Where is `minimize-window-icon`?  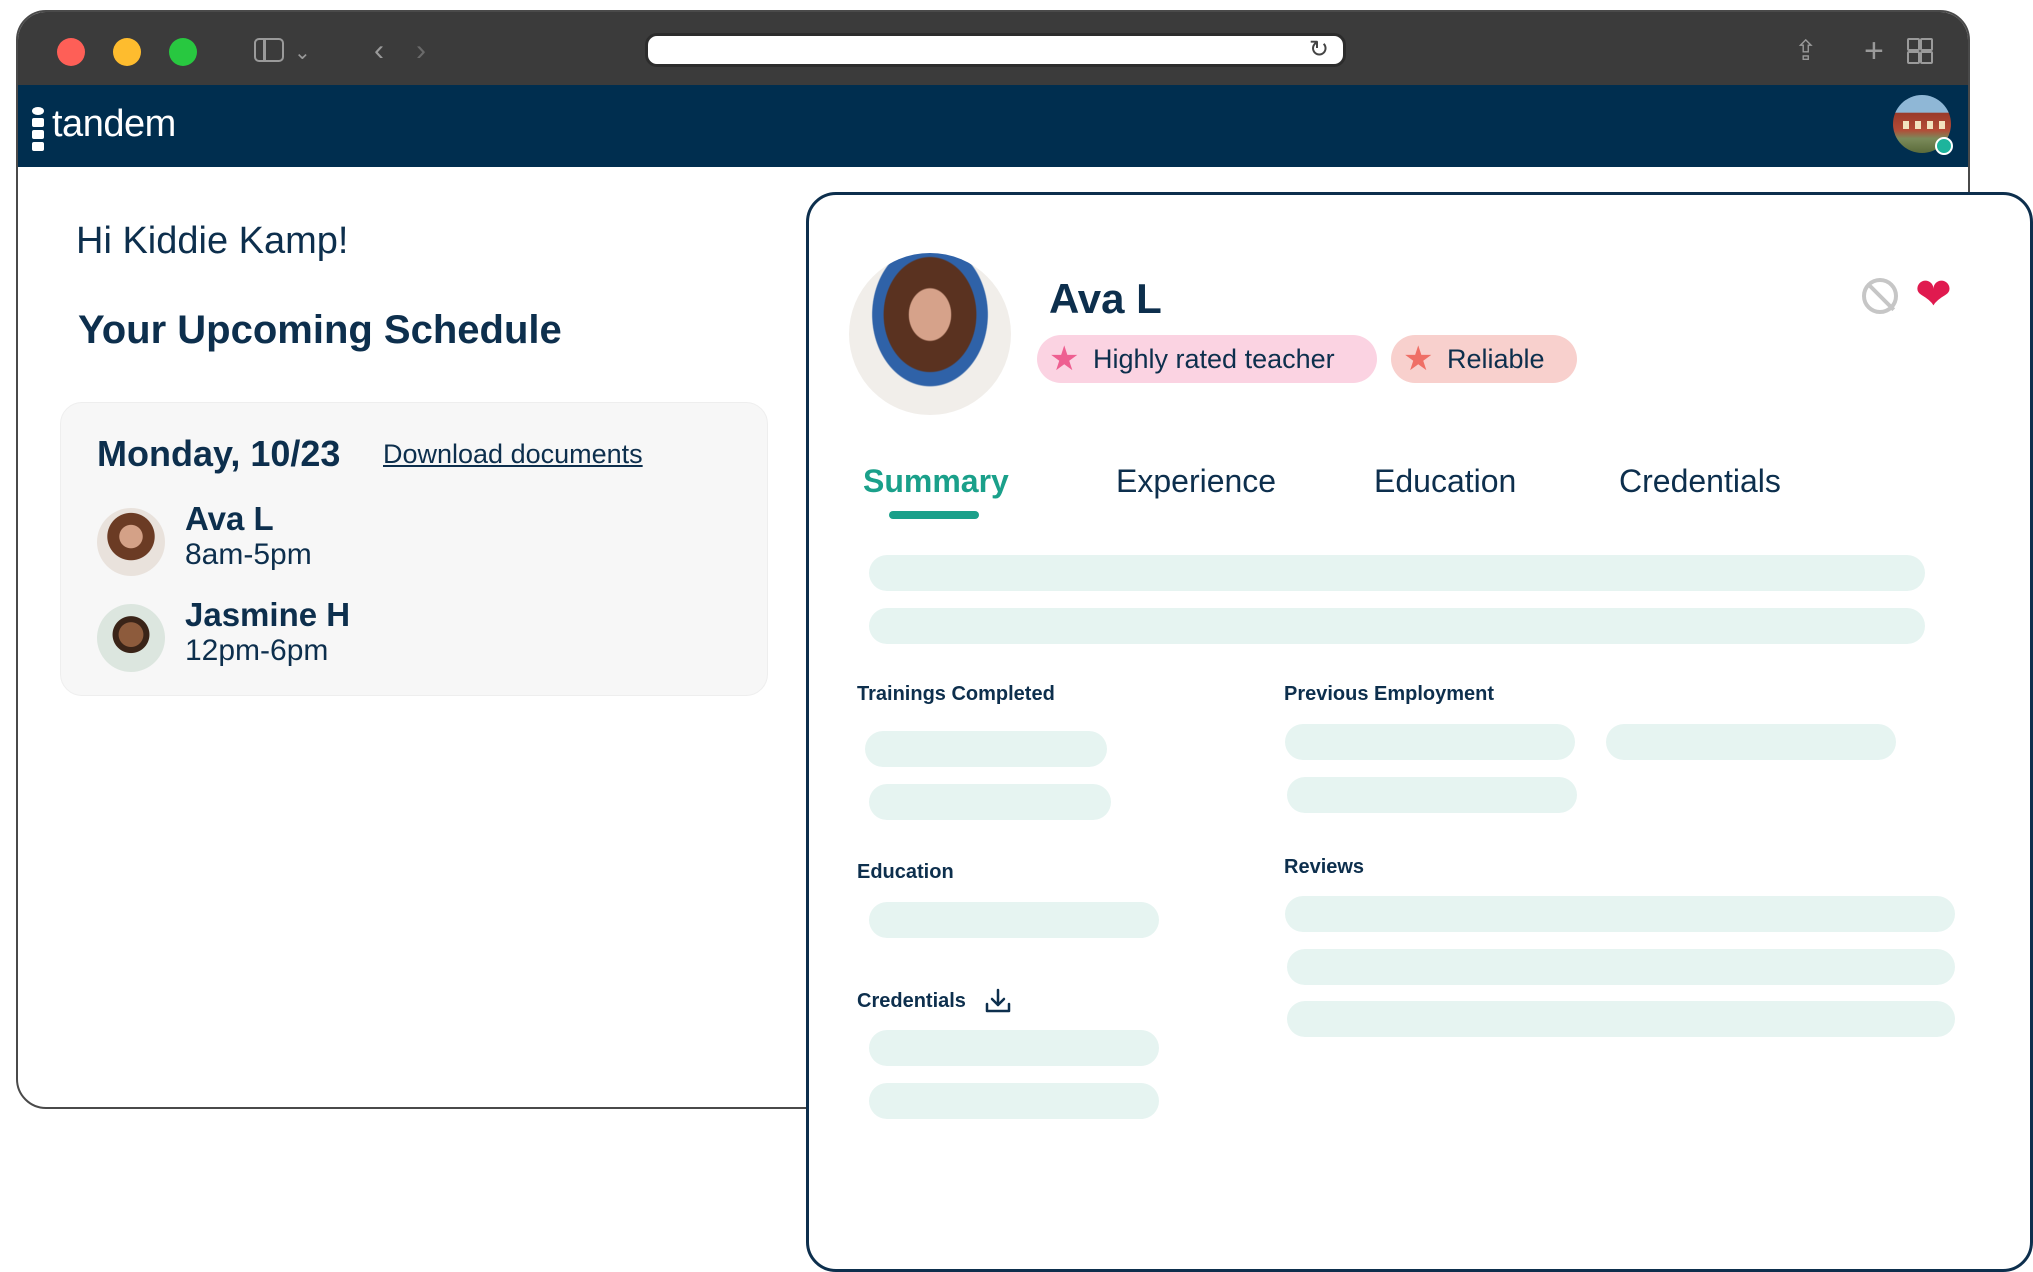 minimize-window-icon is located at coordinates (127, 52).